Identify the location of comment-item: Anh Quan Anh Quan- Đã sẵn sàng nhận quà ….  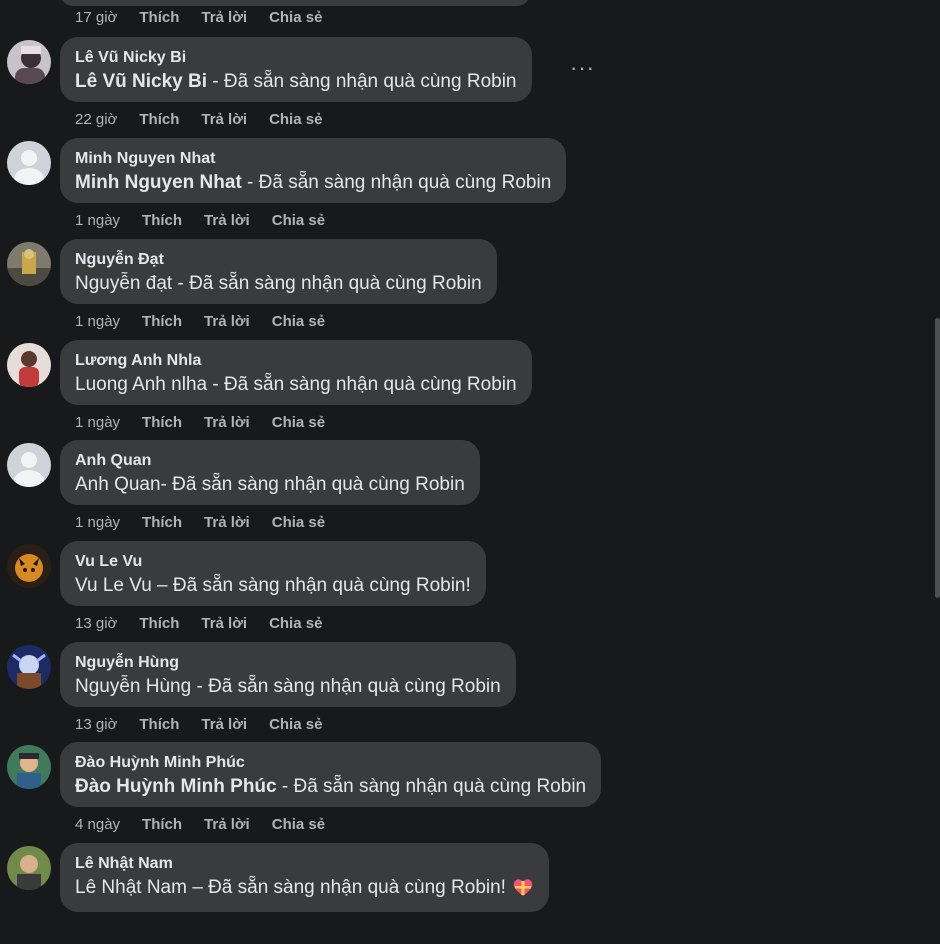
(470, 490).